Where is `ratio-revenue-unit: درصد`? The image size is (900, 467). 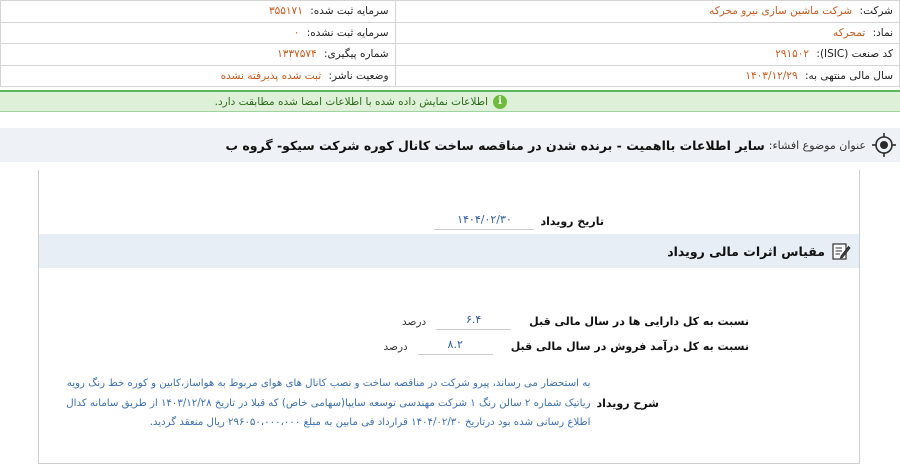
ratio-revenue-unit: درصد is located at coordinates (395, 346).